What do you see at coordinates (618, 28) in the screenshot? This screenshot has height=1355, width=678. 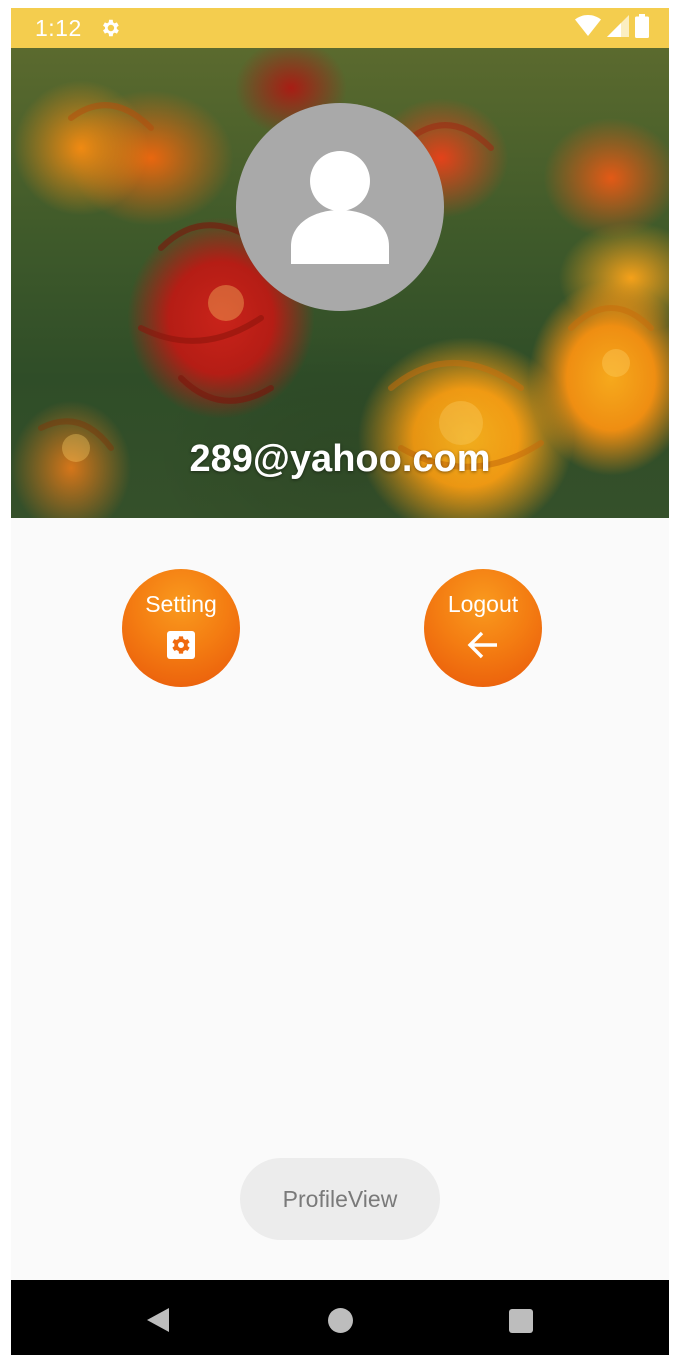 I see `cellular-signal-icon` at bounding box center [618, 28].